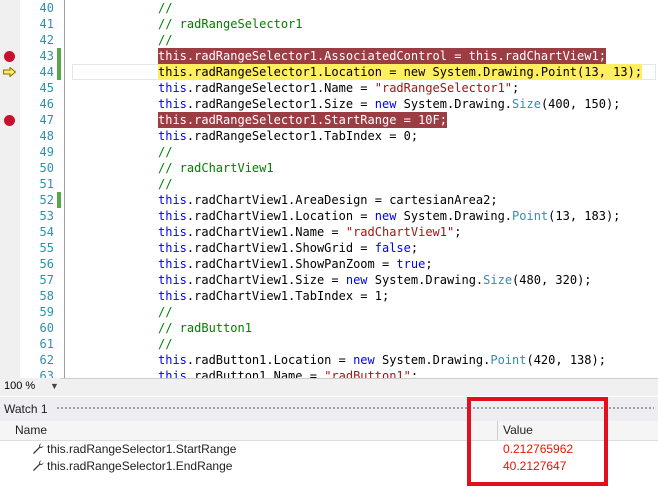 This screenshot has width=658, height=494. What do you see at coordinates (46, 168) in the screenshot?
I see `line-number: 50` at bounding box center [46, 168].